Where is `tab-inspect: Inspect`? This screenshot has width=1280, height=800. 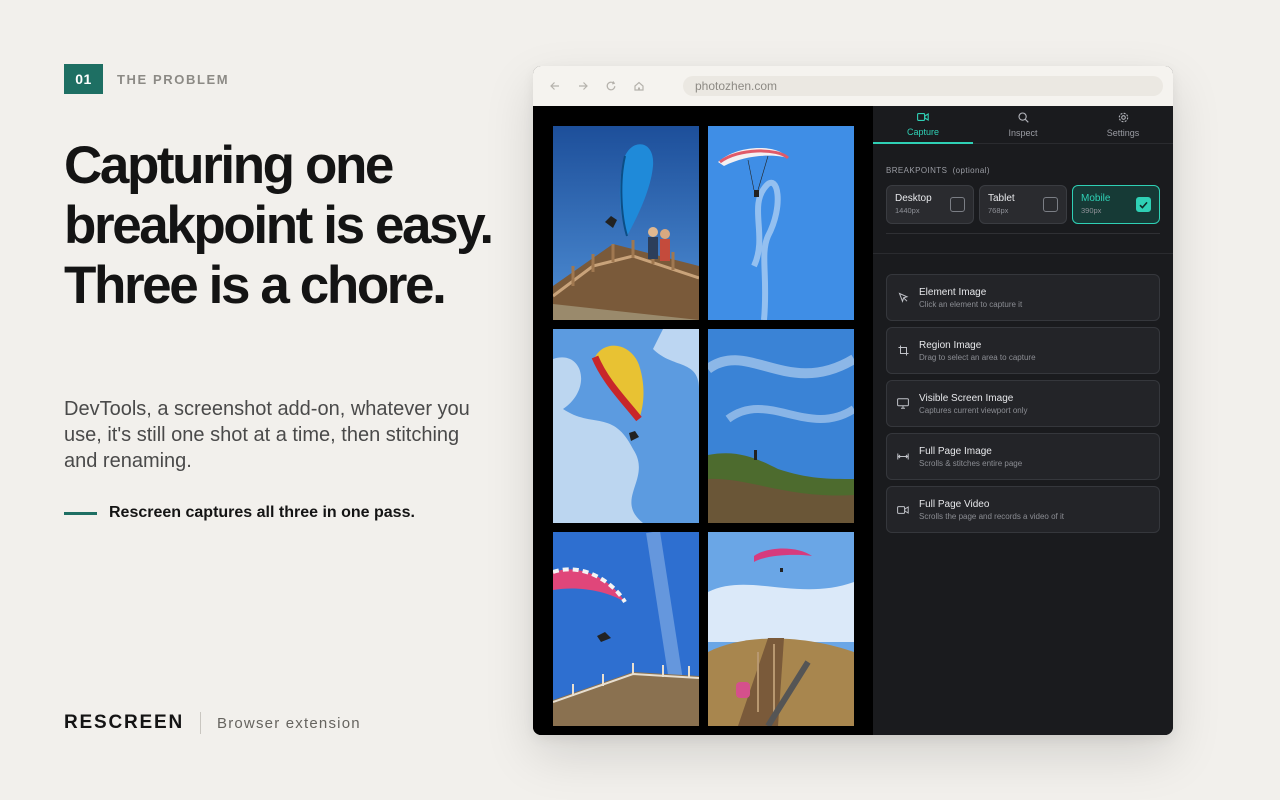 tab-inspect: Inspect is located at coordinates (1023, 124).